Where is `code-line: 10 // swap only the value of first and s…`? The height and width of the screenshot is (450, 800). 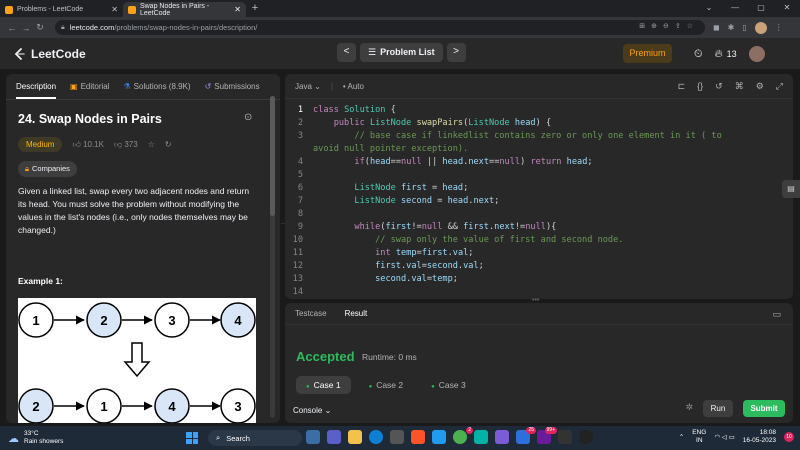
code-line: 10 // swap only the value of first and s… is located at coordinates (539, 240).